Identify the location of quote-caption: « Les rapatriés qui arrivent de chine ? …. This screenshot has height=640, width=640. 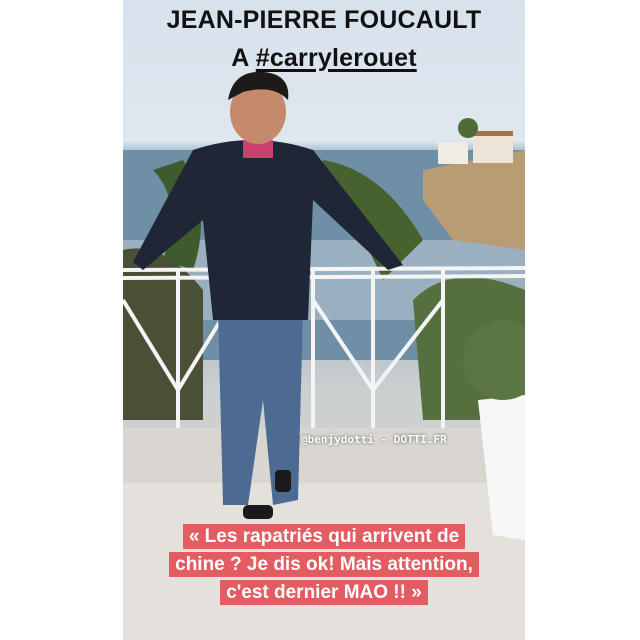
(324, 565).